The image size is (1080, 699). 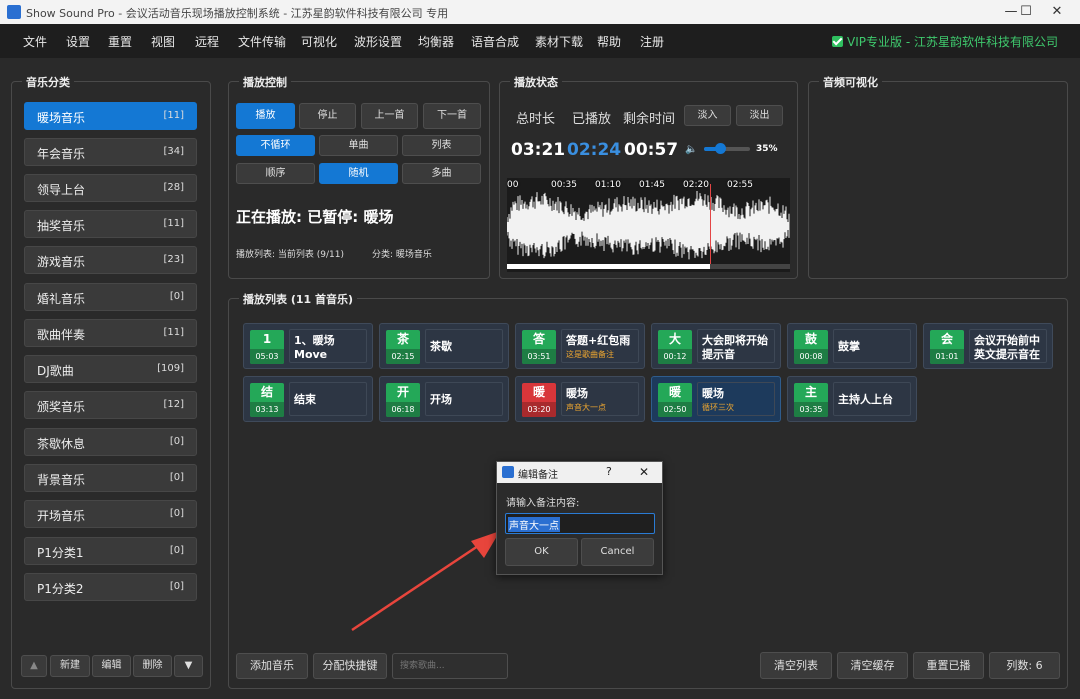 I want to click on timeline-tick: 02:55, so click(x=740, y=185).